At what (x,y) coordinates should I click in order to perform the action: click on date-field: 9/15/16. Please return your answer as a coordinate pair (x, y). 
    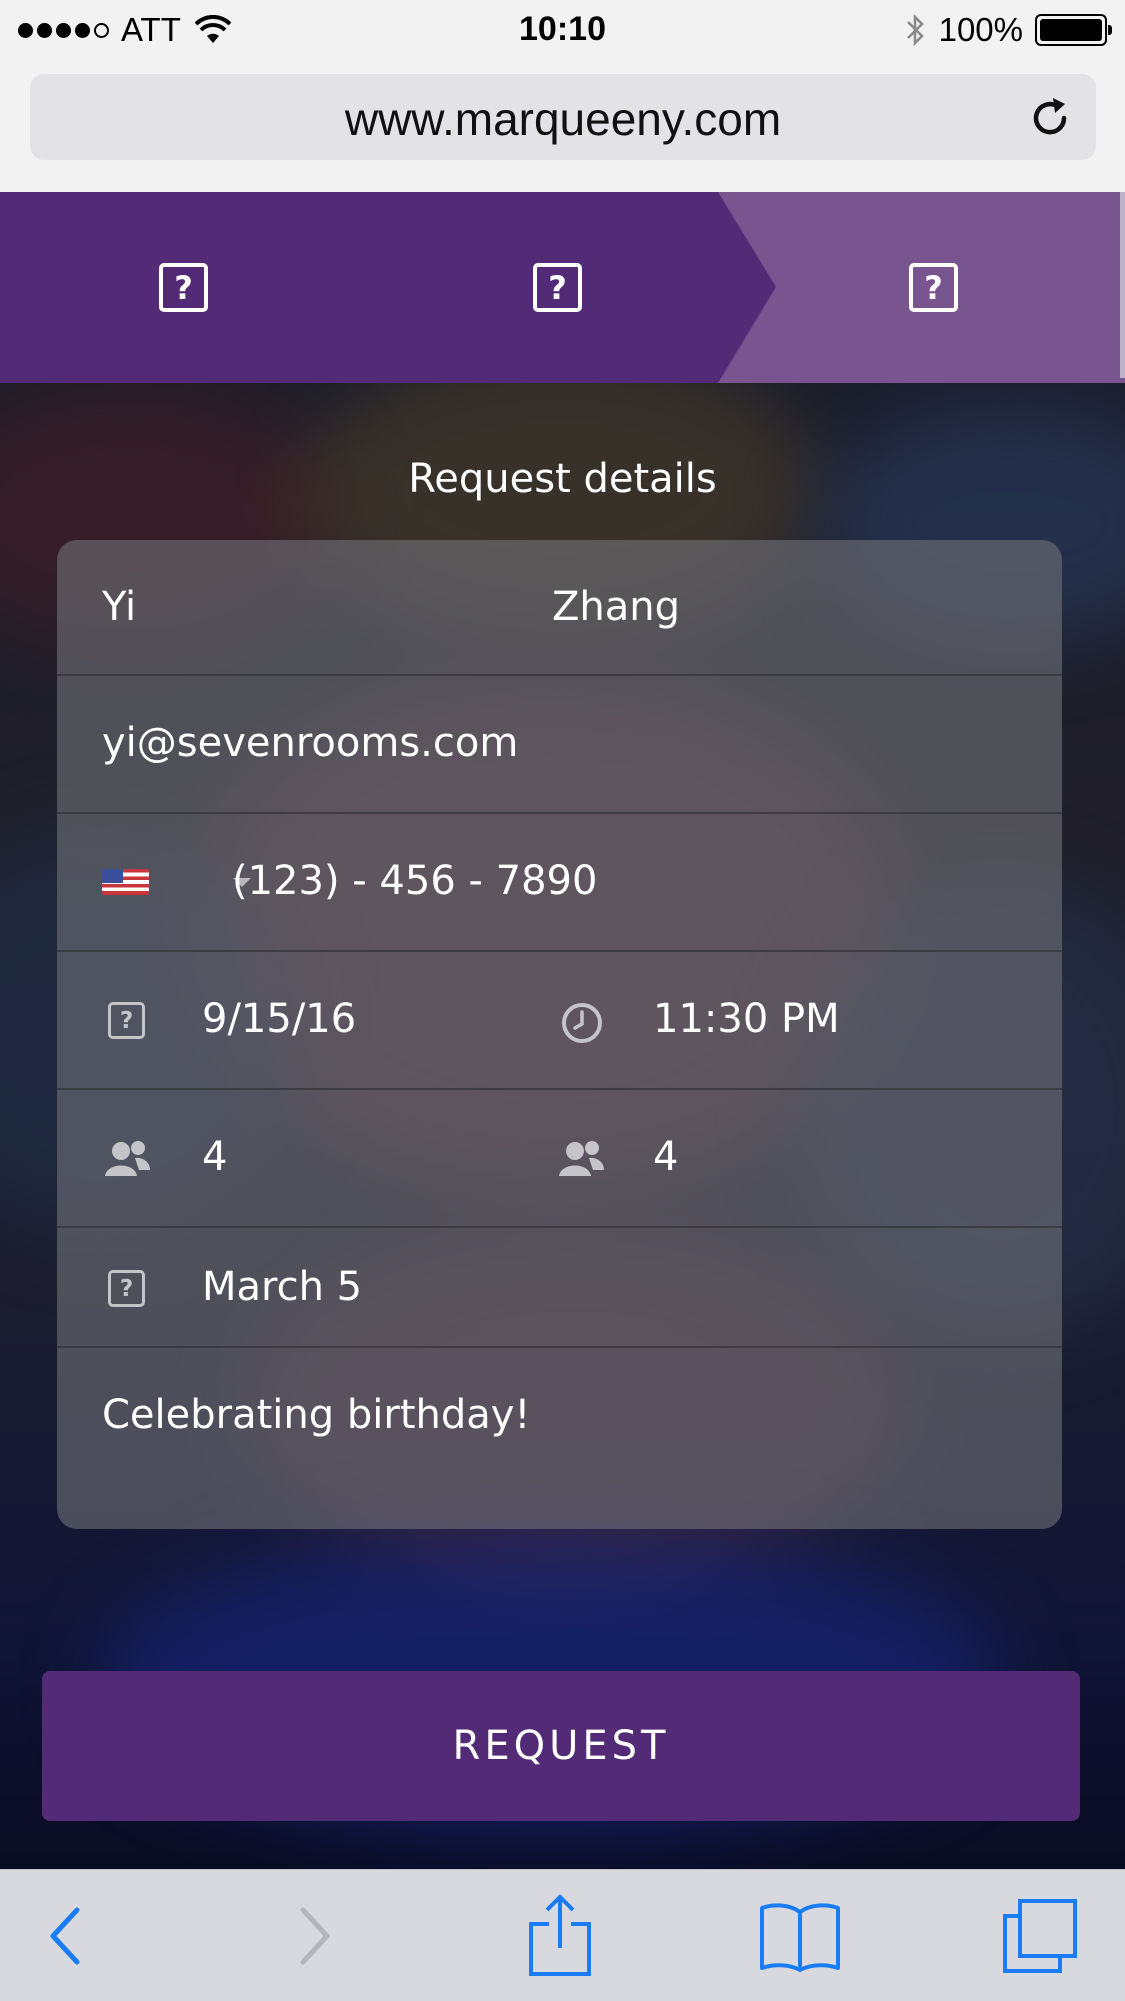
    Looking at the image, I should click on (279, 1019).